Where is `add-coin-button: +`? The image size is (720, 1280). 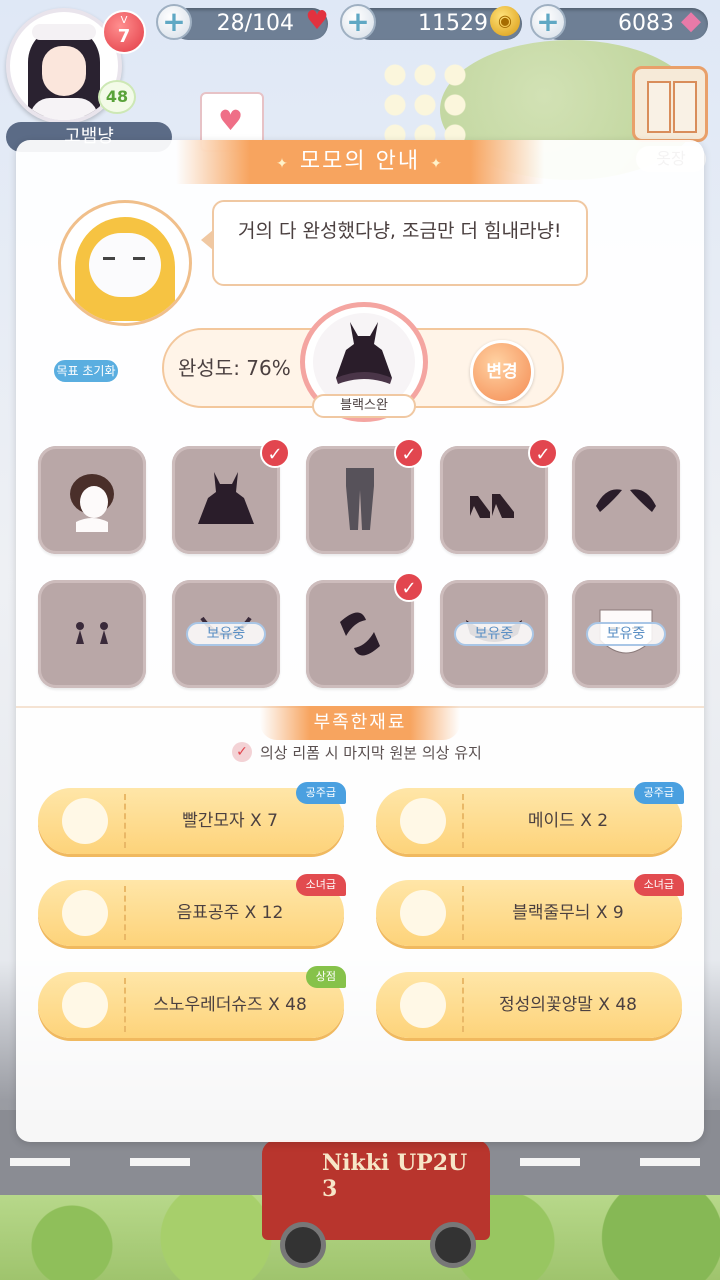 add-coin-button: + is located at coordinates (358, 22).